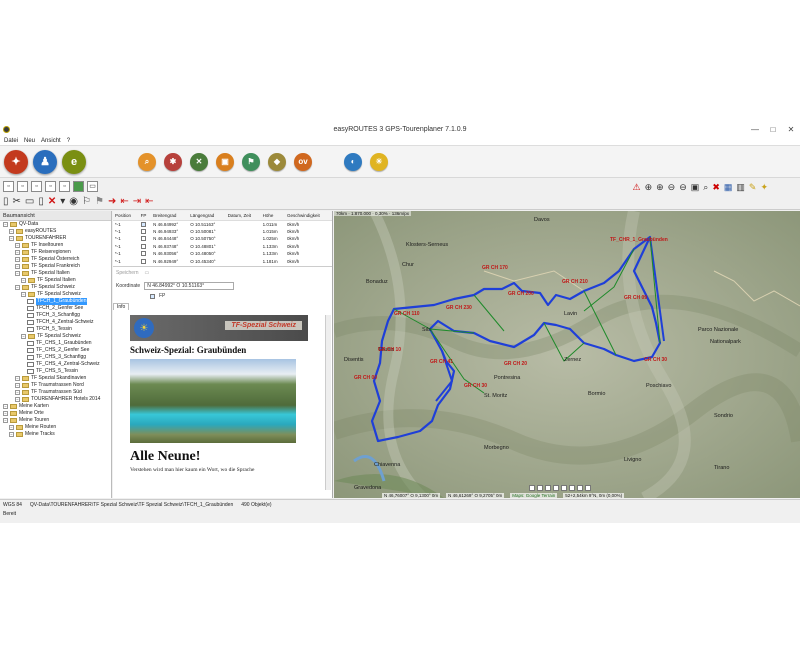 The width and height of the screenshot is (800, 648). What do you see at coordinates (121, 306) in the screenshot?
I see `tab-info: Info` at bounding box center [121, 306].